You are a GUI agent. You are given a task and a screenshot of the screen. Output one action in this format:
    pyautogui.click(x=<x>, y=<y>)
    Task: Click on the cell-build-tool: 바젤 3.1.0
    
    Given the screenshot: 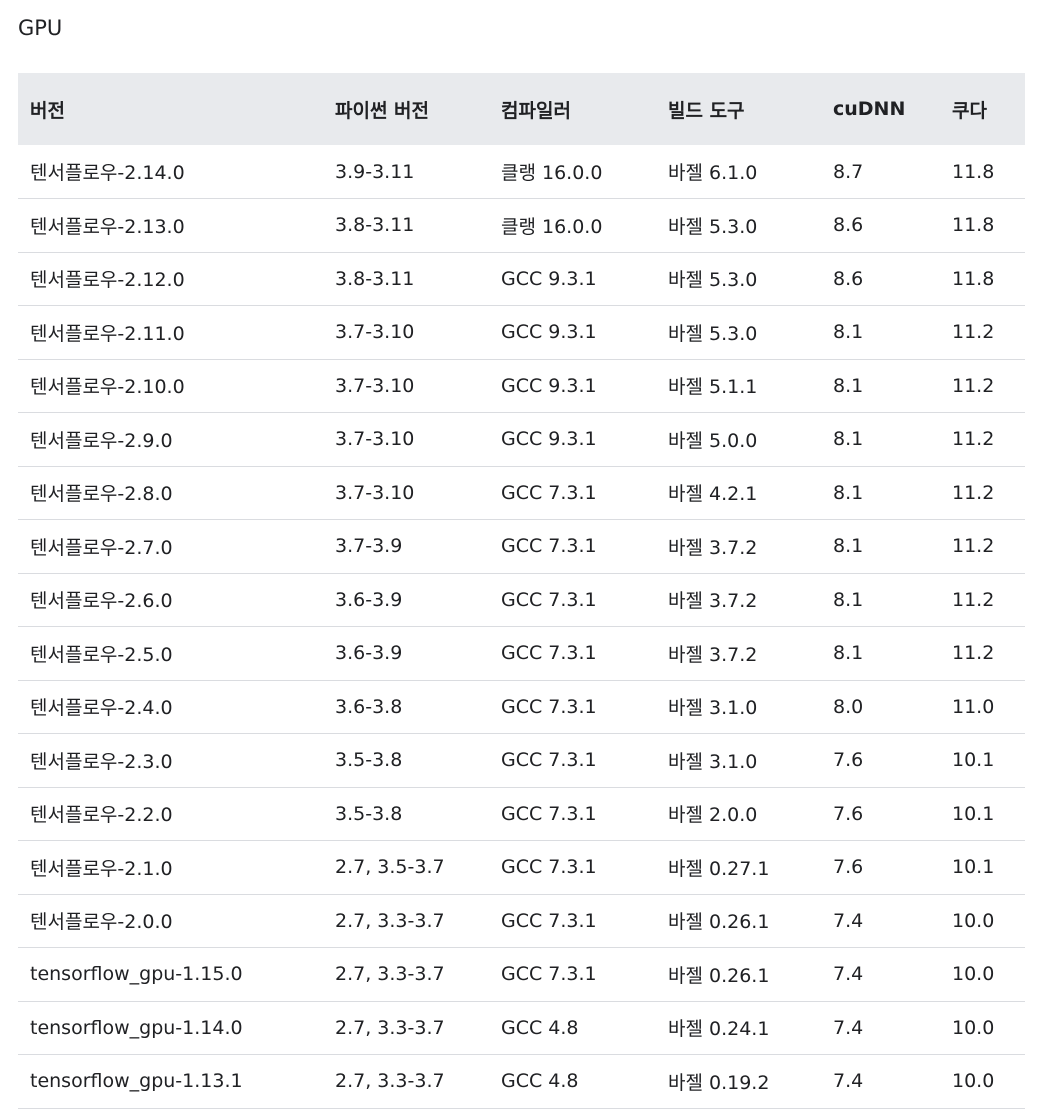 What is the action you would take?
    pyautogui.click(x=713, y=761)
    